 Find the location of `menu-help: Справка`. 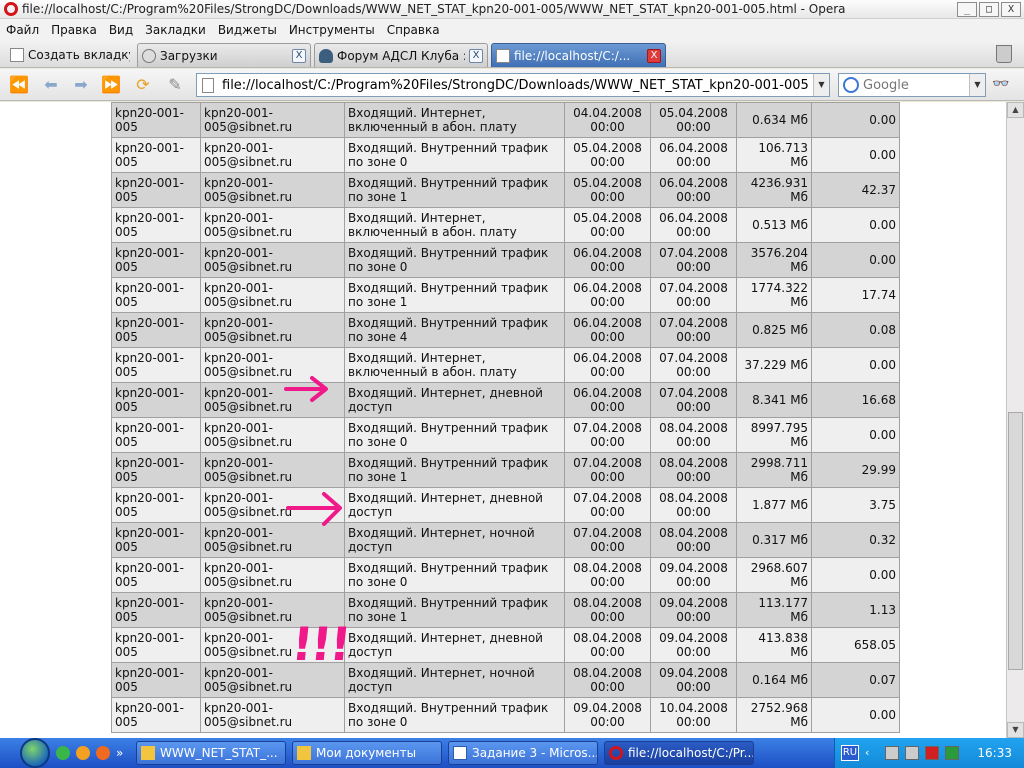

menu-help: Справка is located at coordinates (413, 30).